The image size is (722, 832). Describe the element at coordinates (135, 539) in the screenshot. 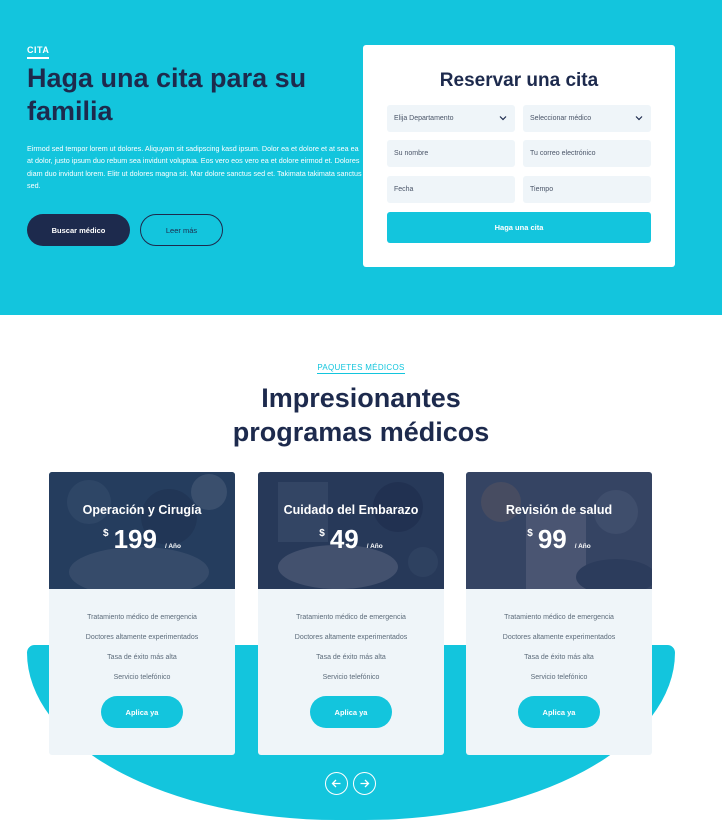

I see `price-amount: 199` at that location.